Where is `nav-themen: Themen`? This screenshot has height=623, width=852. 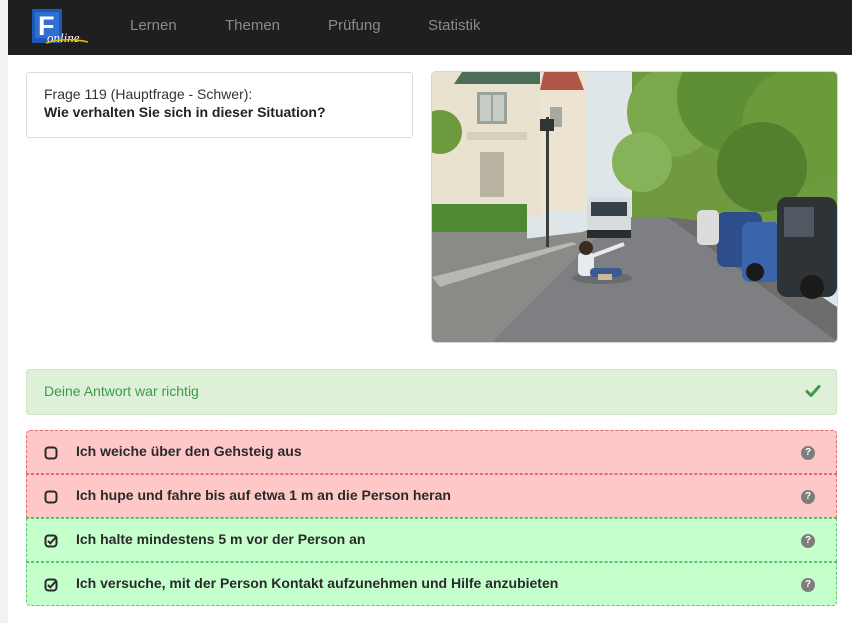 nav-themen: Themen is located at coordinates (252, 25).